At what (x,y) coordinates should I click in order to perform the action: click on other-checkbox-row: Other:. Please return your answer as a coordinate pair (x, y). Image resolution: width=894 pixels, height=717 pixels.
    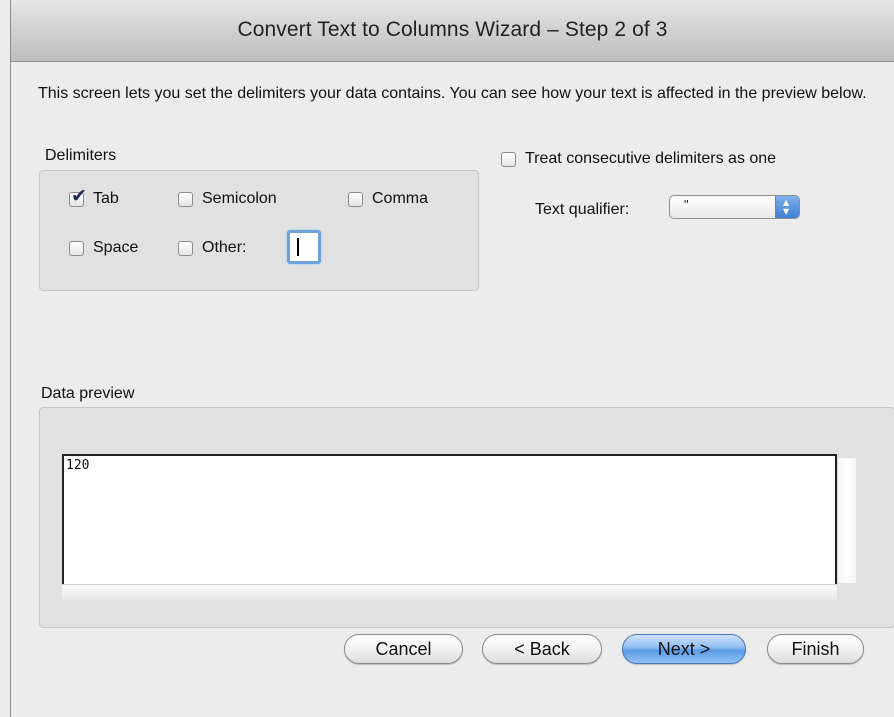
    Looking at the image, I should click on (212, 248).